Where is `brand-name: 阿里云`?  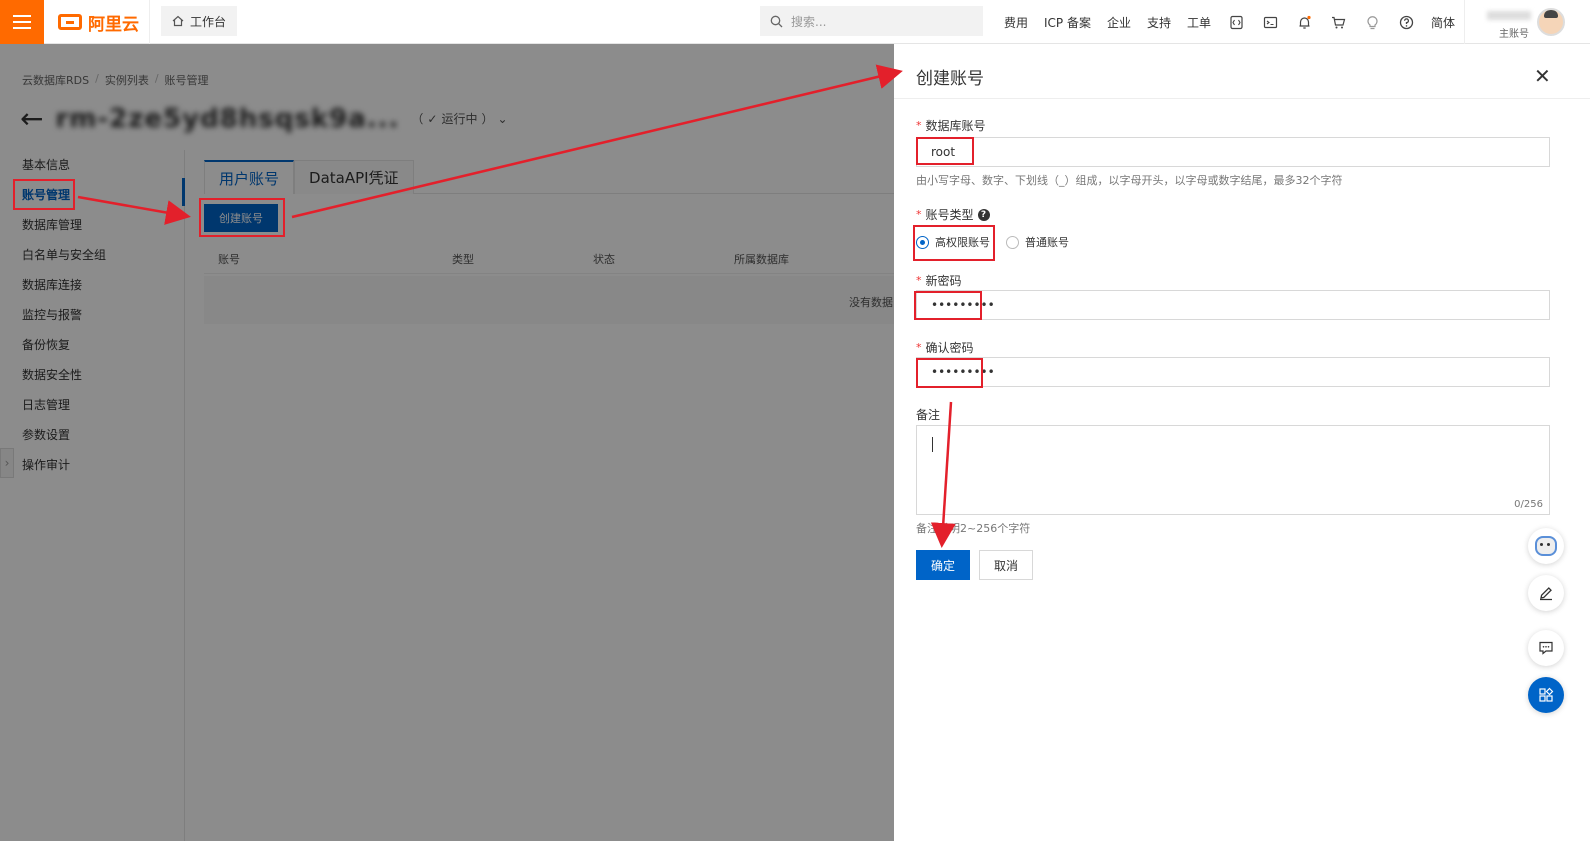
brand-name: 阿里云 is located at coordinates (113, 24).